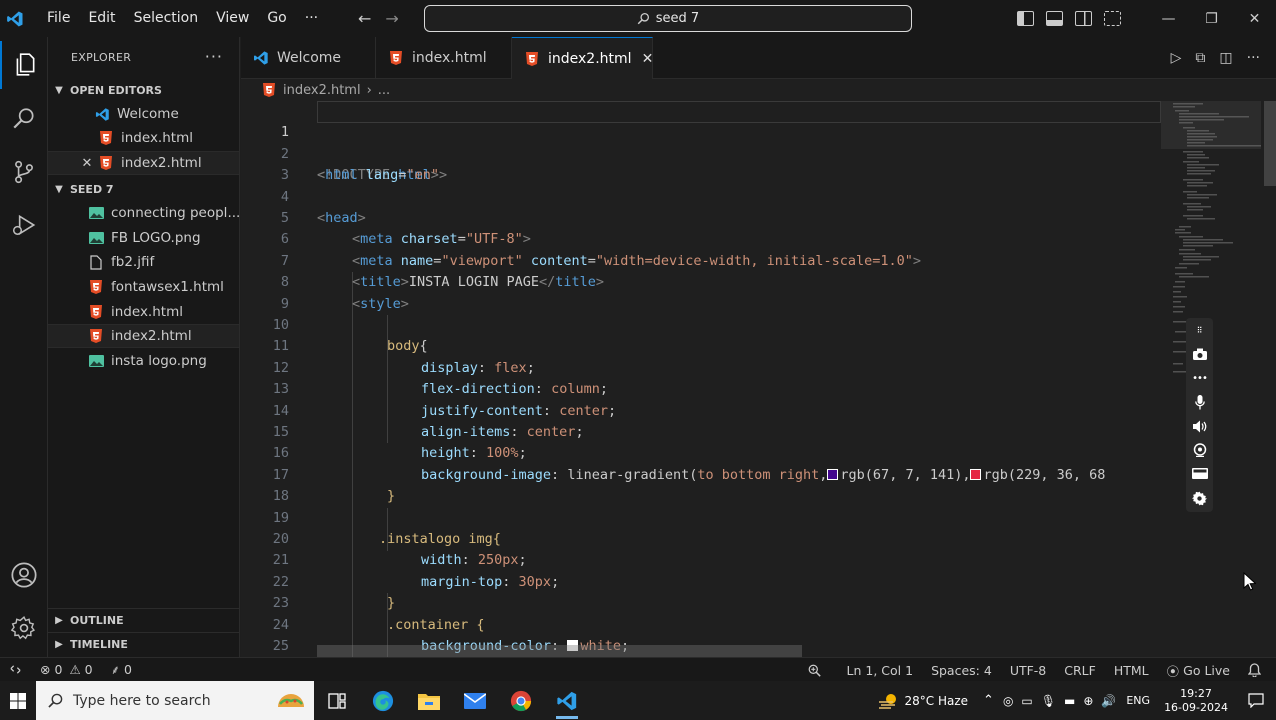  What do you see at coordinates (1025, 18) in the screenshot?
I see `toggle-primary-sidebar-icon` at bounding box center [1025, 18].